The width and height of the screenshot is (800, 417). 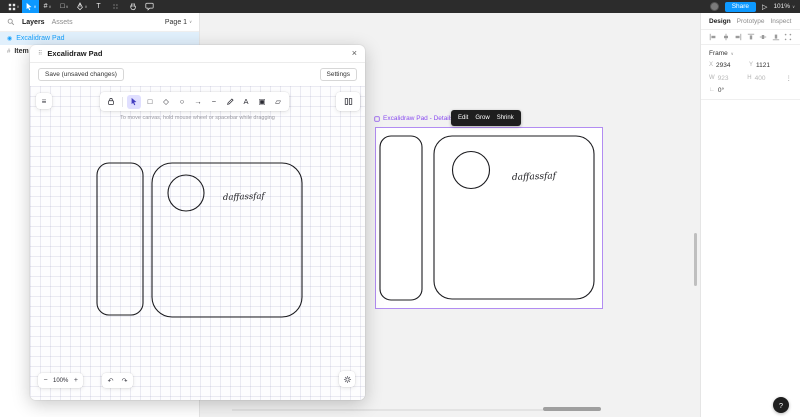 What do you see at coordinates (738, 37) in the screenshot?
I see `align-right-icon` at bounding box center [738, 37].